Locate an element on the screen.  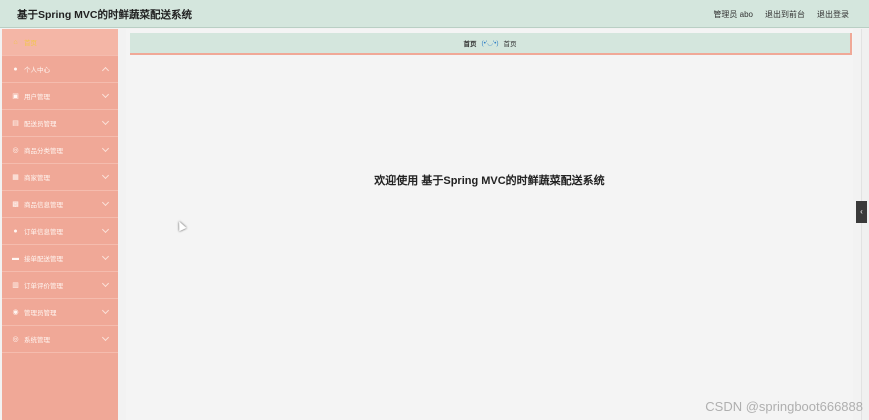
sidebar-item-label: 管理员管理 is located at coordinates (40, 313).